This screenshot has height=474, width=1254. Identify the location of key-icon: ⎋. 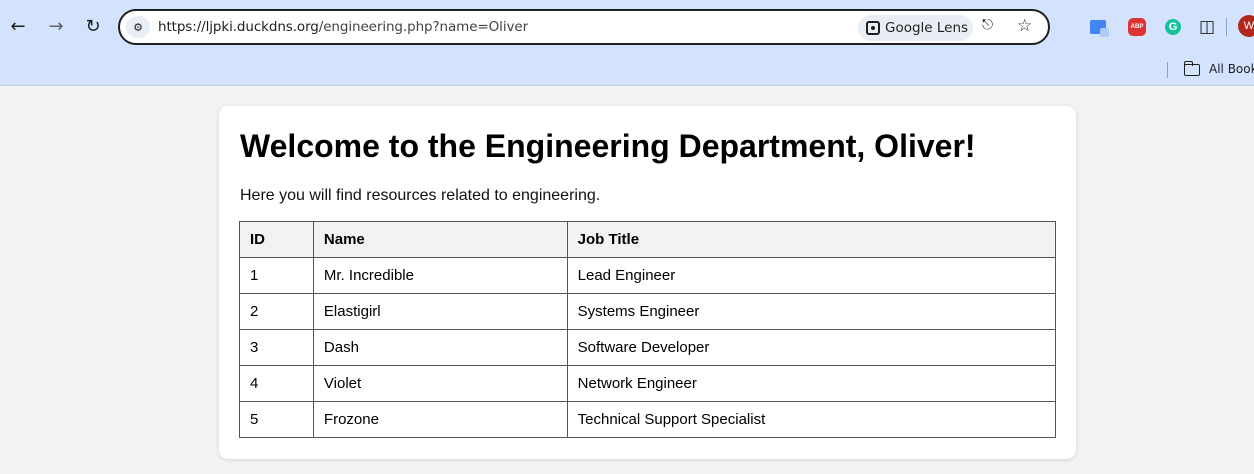
(987, 25).